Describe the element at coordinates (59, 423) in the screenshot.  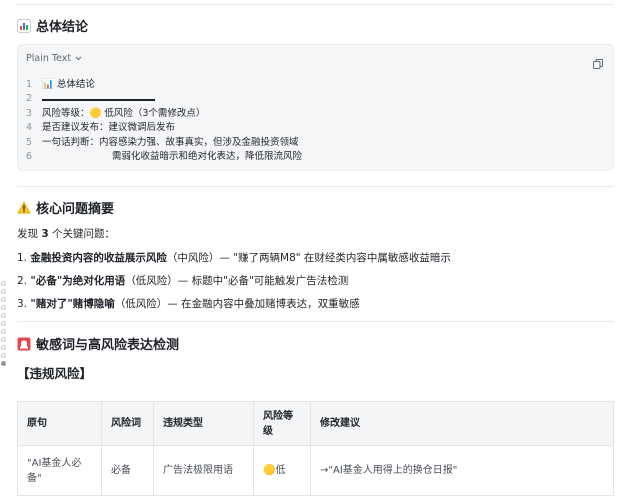
I see `table-header: 原句` at that location.